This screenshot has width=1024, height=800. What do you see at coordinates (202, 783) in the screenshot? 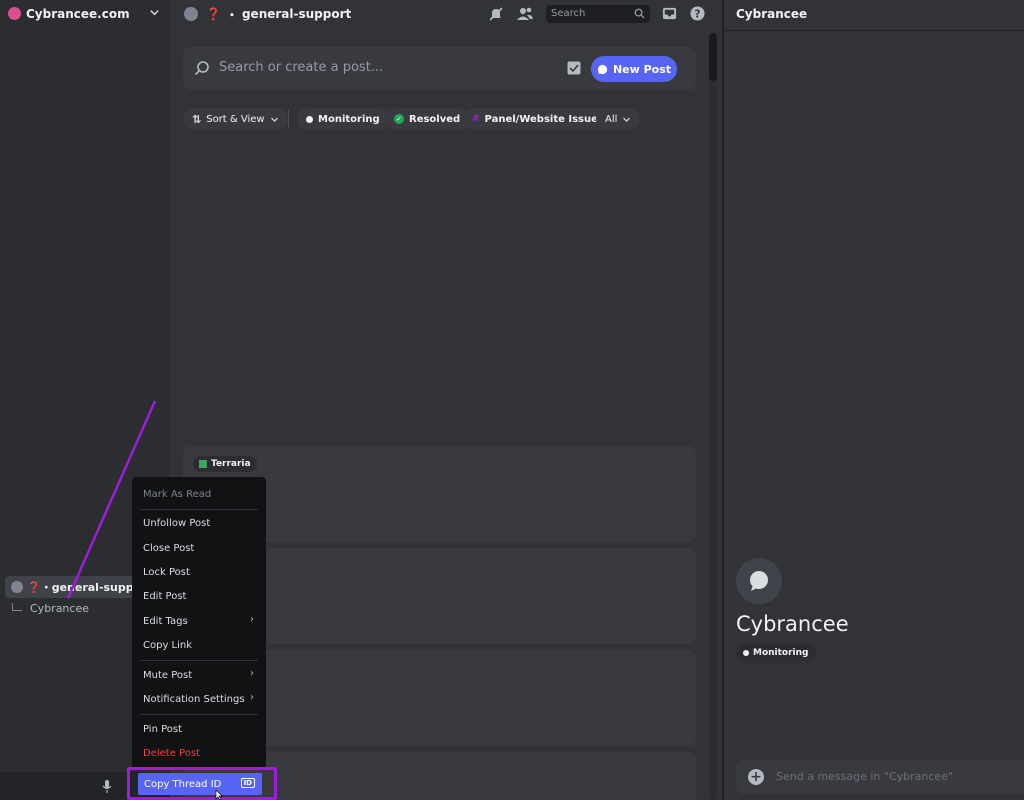
I see `annotation-highlight-box` at bounding box center [202, 783].